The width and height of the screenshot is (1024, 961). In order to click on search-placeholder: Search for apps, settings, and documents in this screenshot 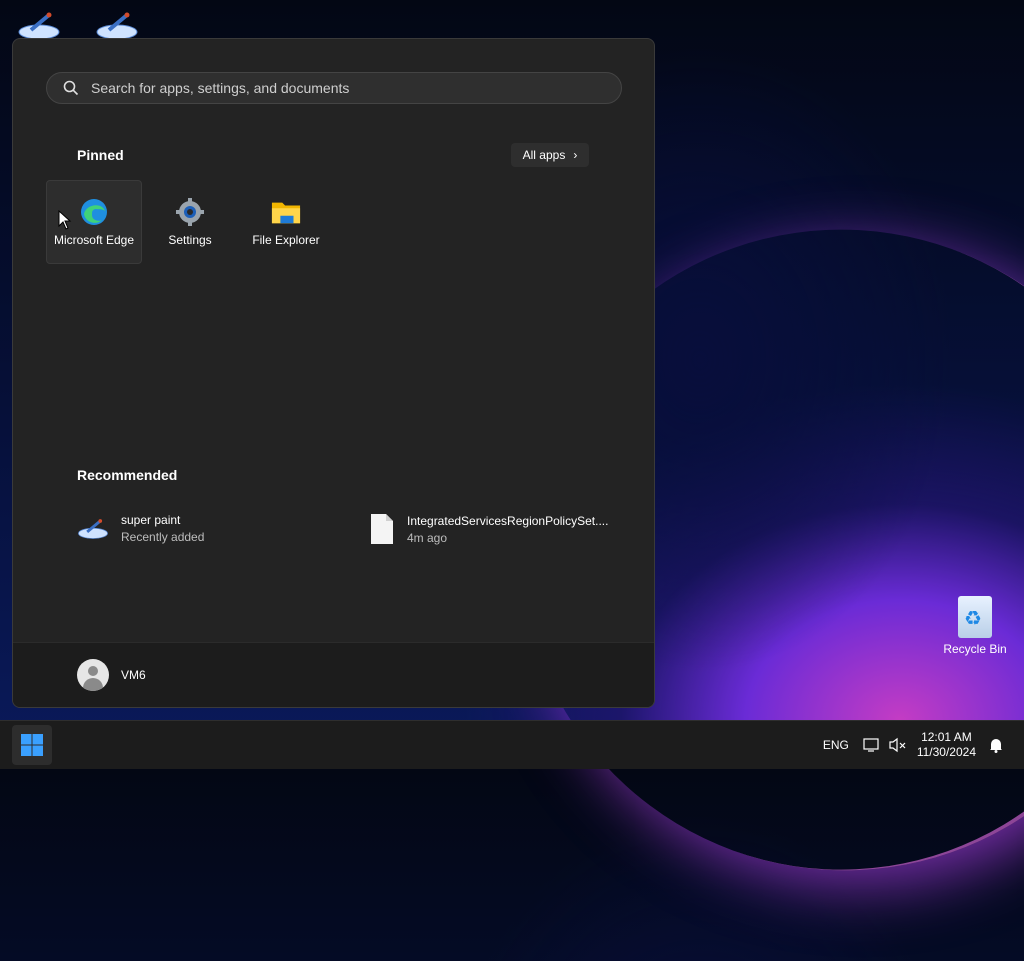, I will do `click(220, 88)`.